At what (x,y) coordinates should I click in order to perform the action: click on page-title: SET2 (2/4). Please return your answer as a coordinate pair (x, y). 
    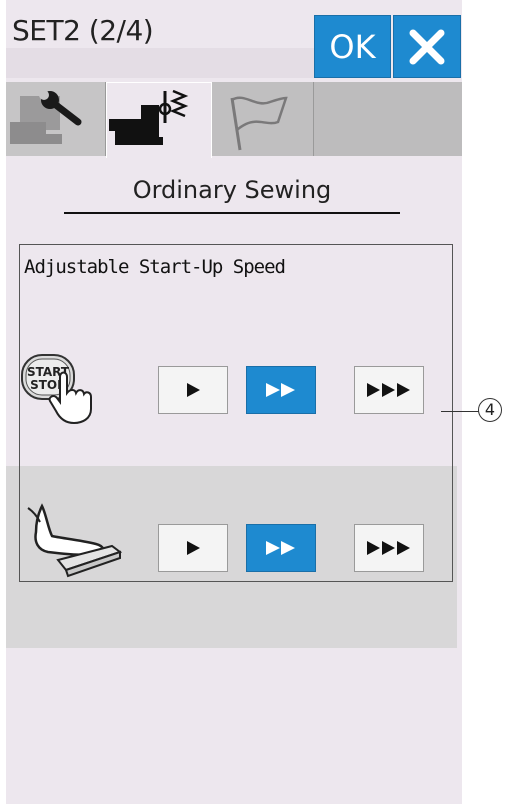
    Looking at the image, I should click on (83, 30).